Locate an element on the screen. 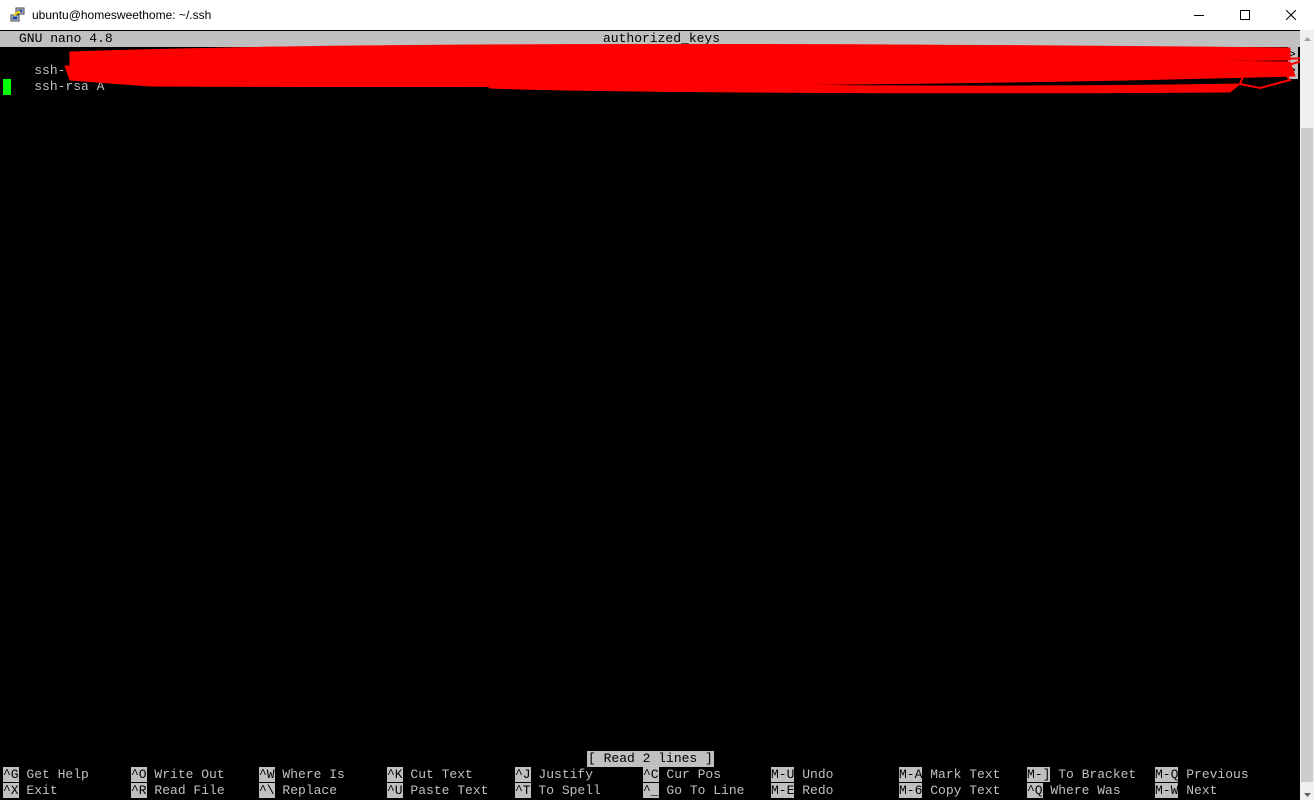 This screenshot has height=800, width=1314. shortcut-where-is: ^W Where Is is located at coordinates (302, 775).